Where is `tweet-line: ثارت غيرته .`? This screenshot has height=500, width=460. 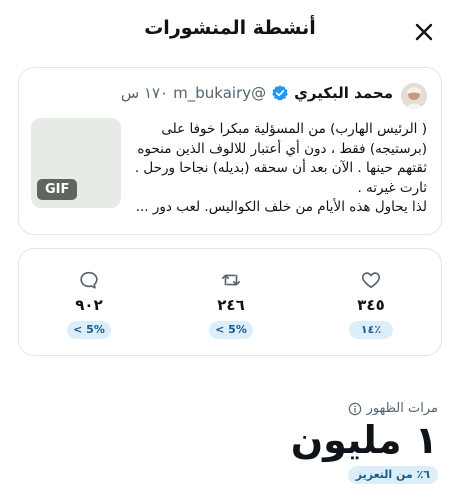 tweet-line: ثارت غيرته . is located at coordinates (392, 187).